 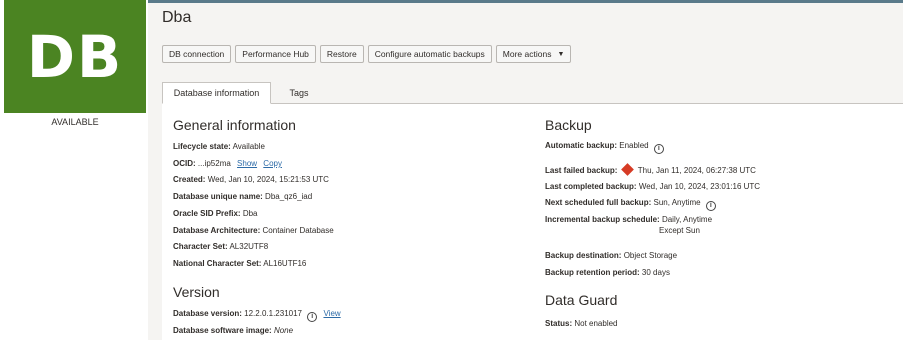 I want to click on field-label: Character Set:, so click(x=200, y=246).